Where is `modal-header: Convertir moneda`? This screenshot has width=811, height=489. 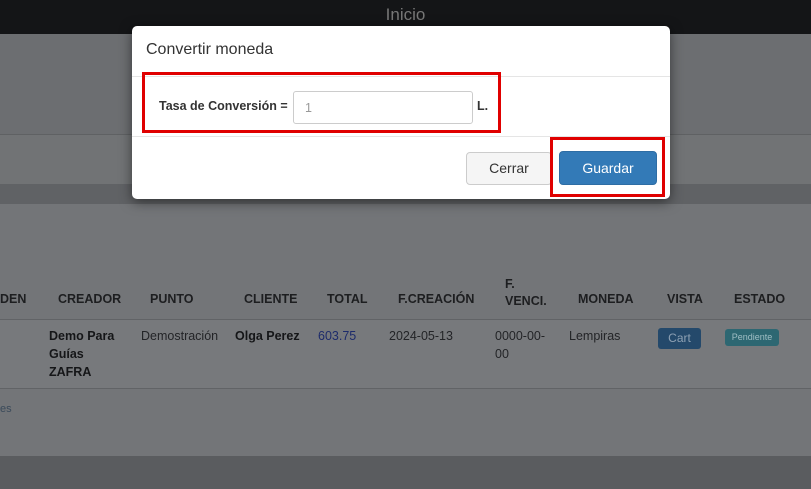 modal-header: Convertir moneda is located at coordinates (401, 51).